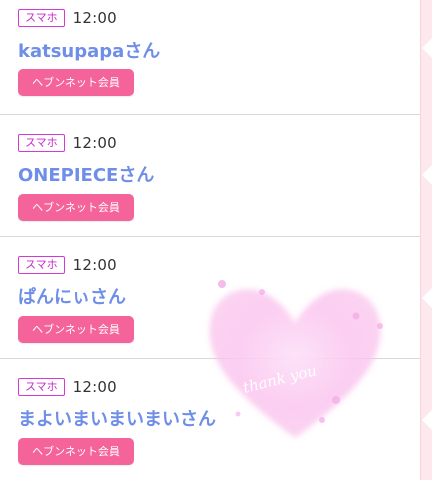 The width and height of the screenshot is (432, 480). What do you see at coordinates (89, 50) in the screenshot?
I see `visitor-name: katsupapaさん` at bounding box center [89, 50].